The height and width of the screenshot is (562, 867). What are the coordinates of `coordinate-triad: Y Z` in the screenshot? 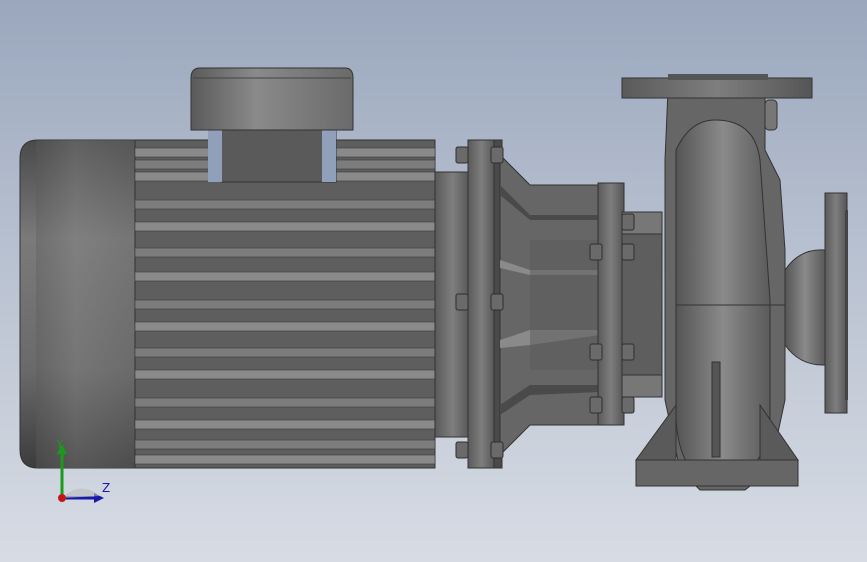 It's located at (82, 471).